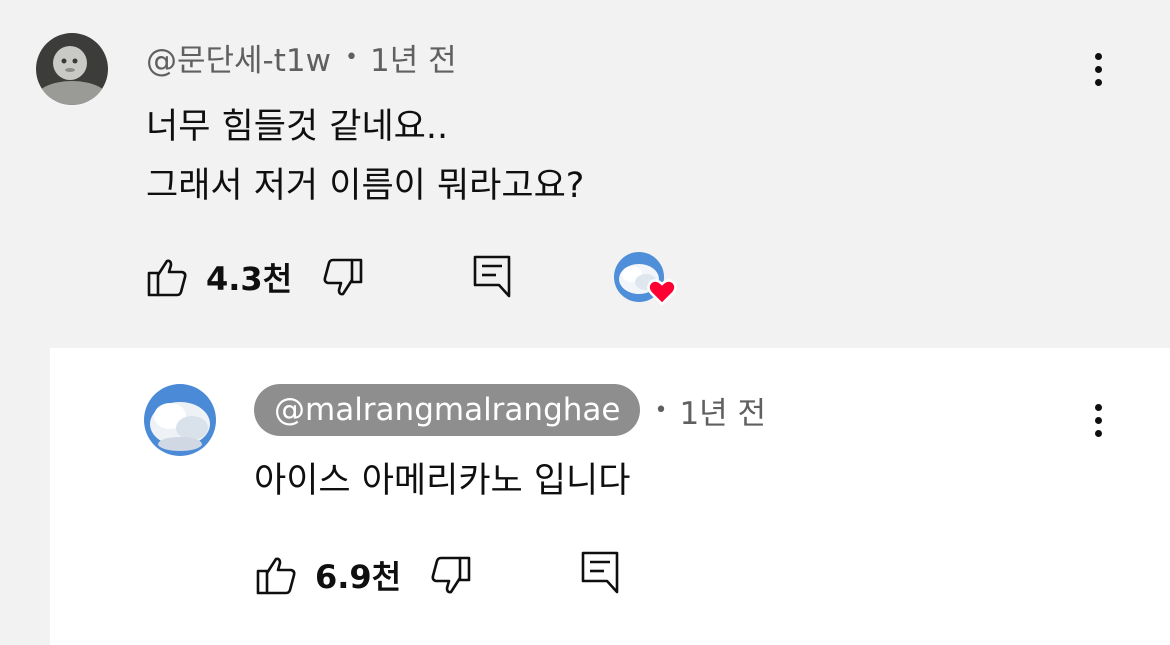 The image size is (1170, 645). I want to click on heart-icon, so click(662, 292).